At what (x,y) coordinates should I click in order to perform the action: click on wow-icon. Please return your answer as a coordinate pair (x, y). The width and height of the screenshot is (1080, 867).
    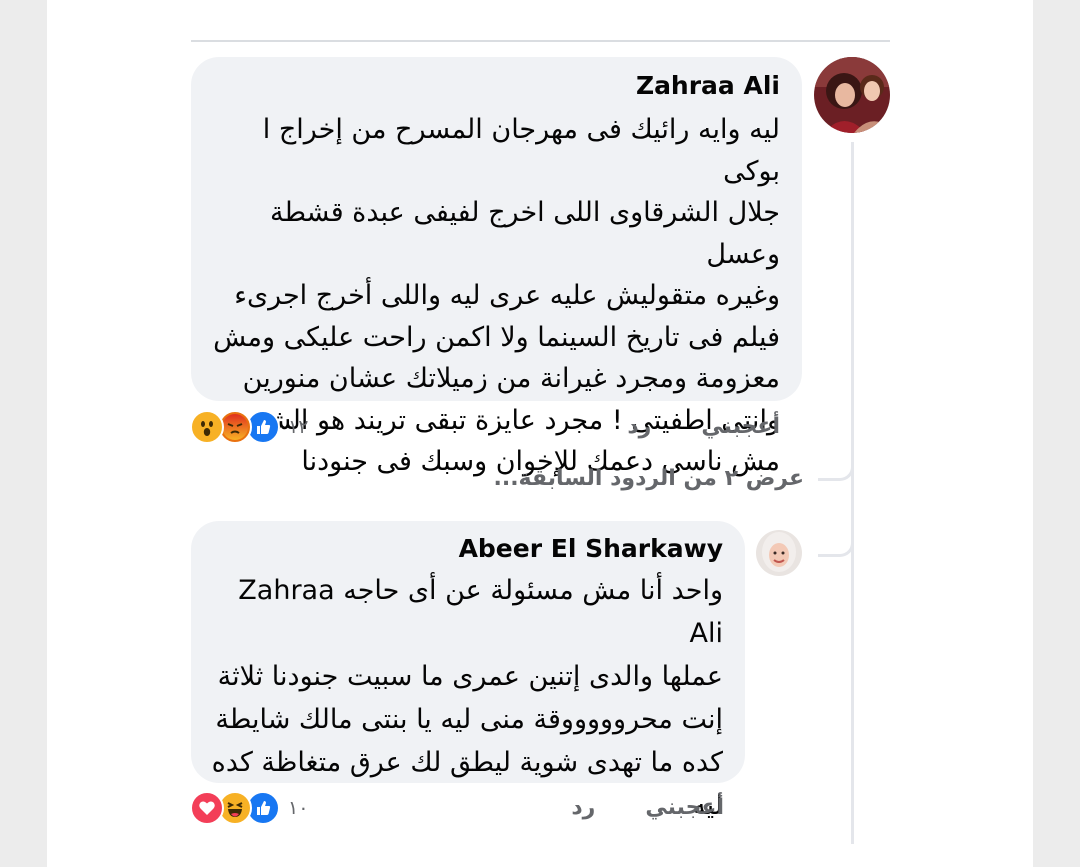
    Looking at the image, I should click on (207, 427).